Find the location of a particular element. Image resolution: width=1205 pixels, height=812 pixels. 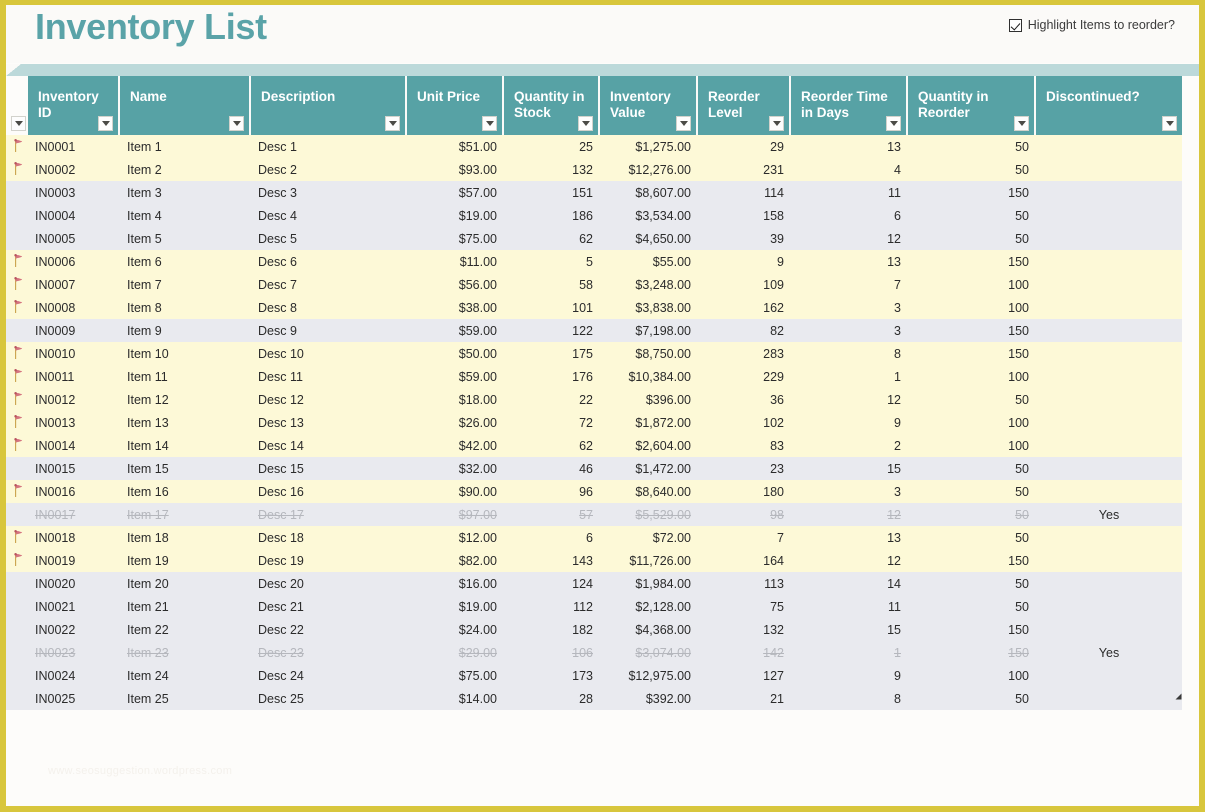

cell-id: IN0012 is located at coordinates (74, 399).